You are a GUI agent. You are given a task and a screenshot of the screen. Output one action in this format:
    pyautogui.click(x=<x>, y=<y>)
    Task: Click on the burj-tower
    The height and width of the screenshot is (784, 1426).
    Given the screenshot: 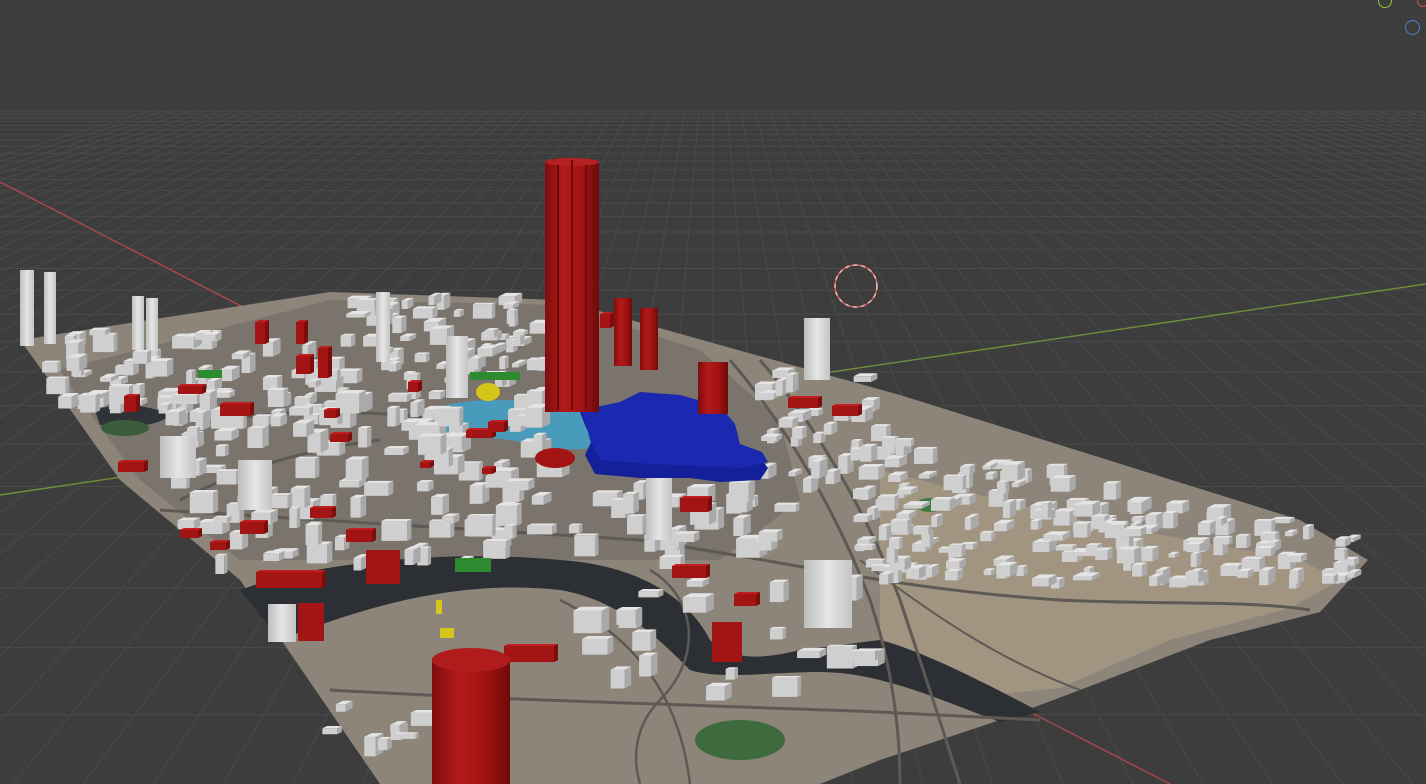 What is the action you would take?
    pyautogui.click(x=572, y=285)
    